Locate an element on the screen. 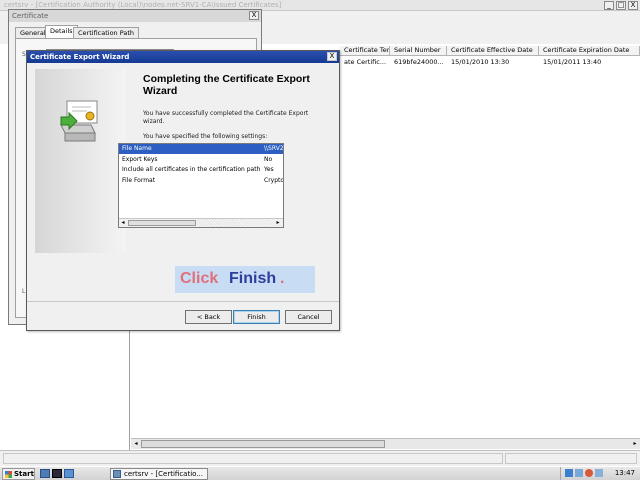 The image size is (640, 480). wizard-side-banner is located at coordinates (80, 161).